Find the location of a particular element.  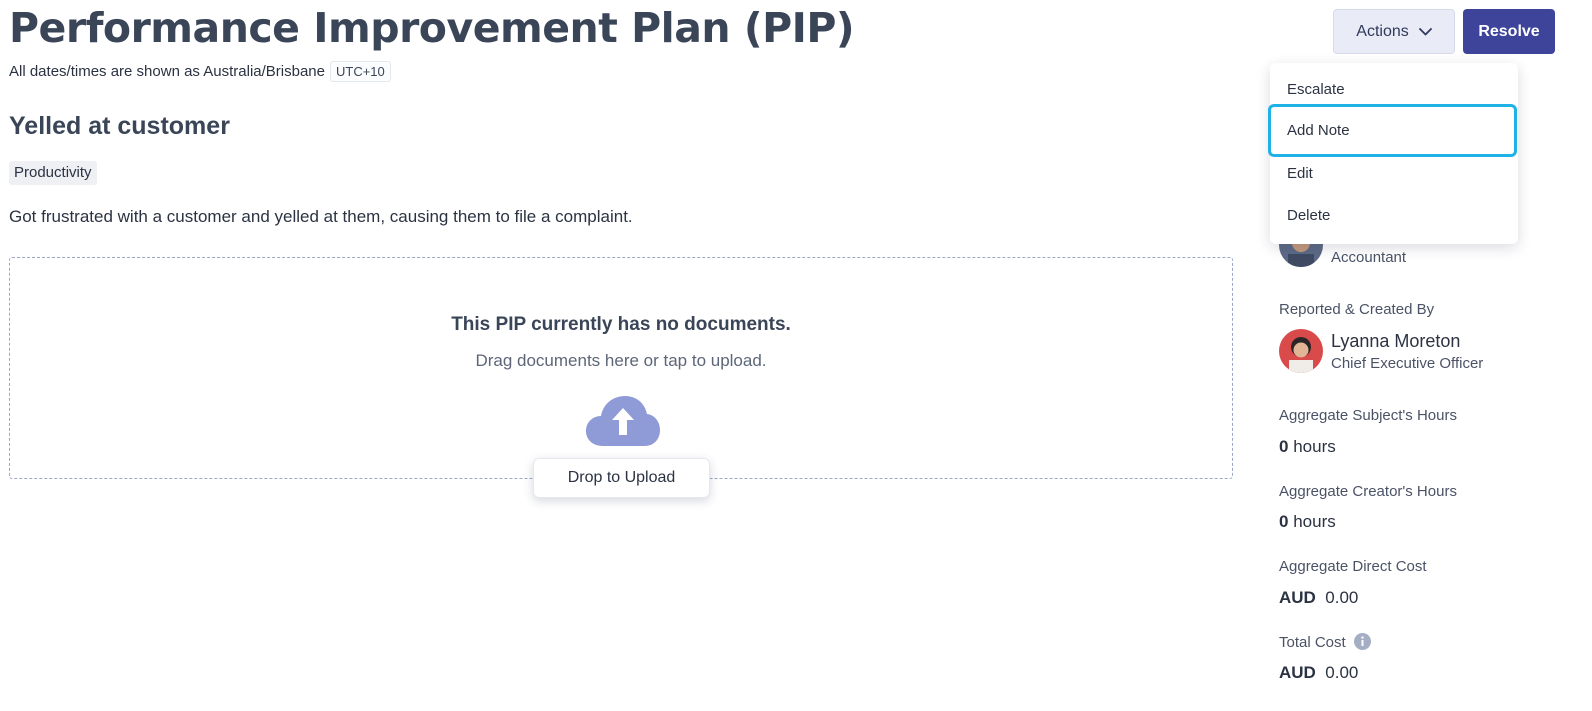

subject-hours-label: Aggregate Subject's Hours is located at coordinates (1368, 415).